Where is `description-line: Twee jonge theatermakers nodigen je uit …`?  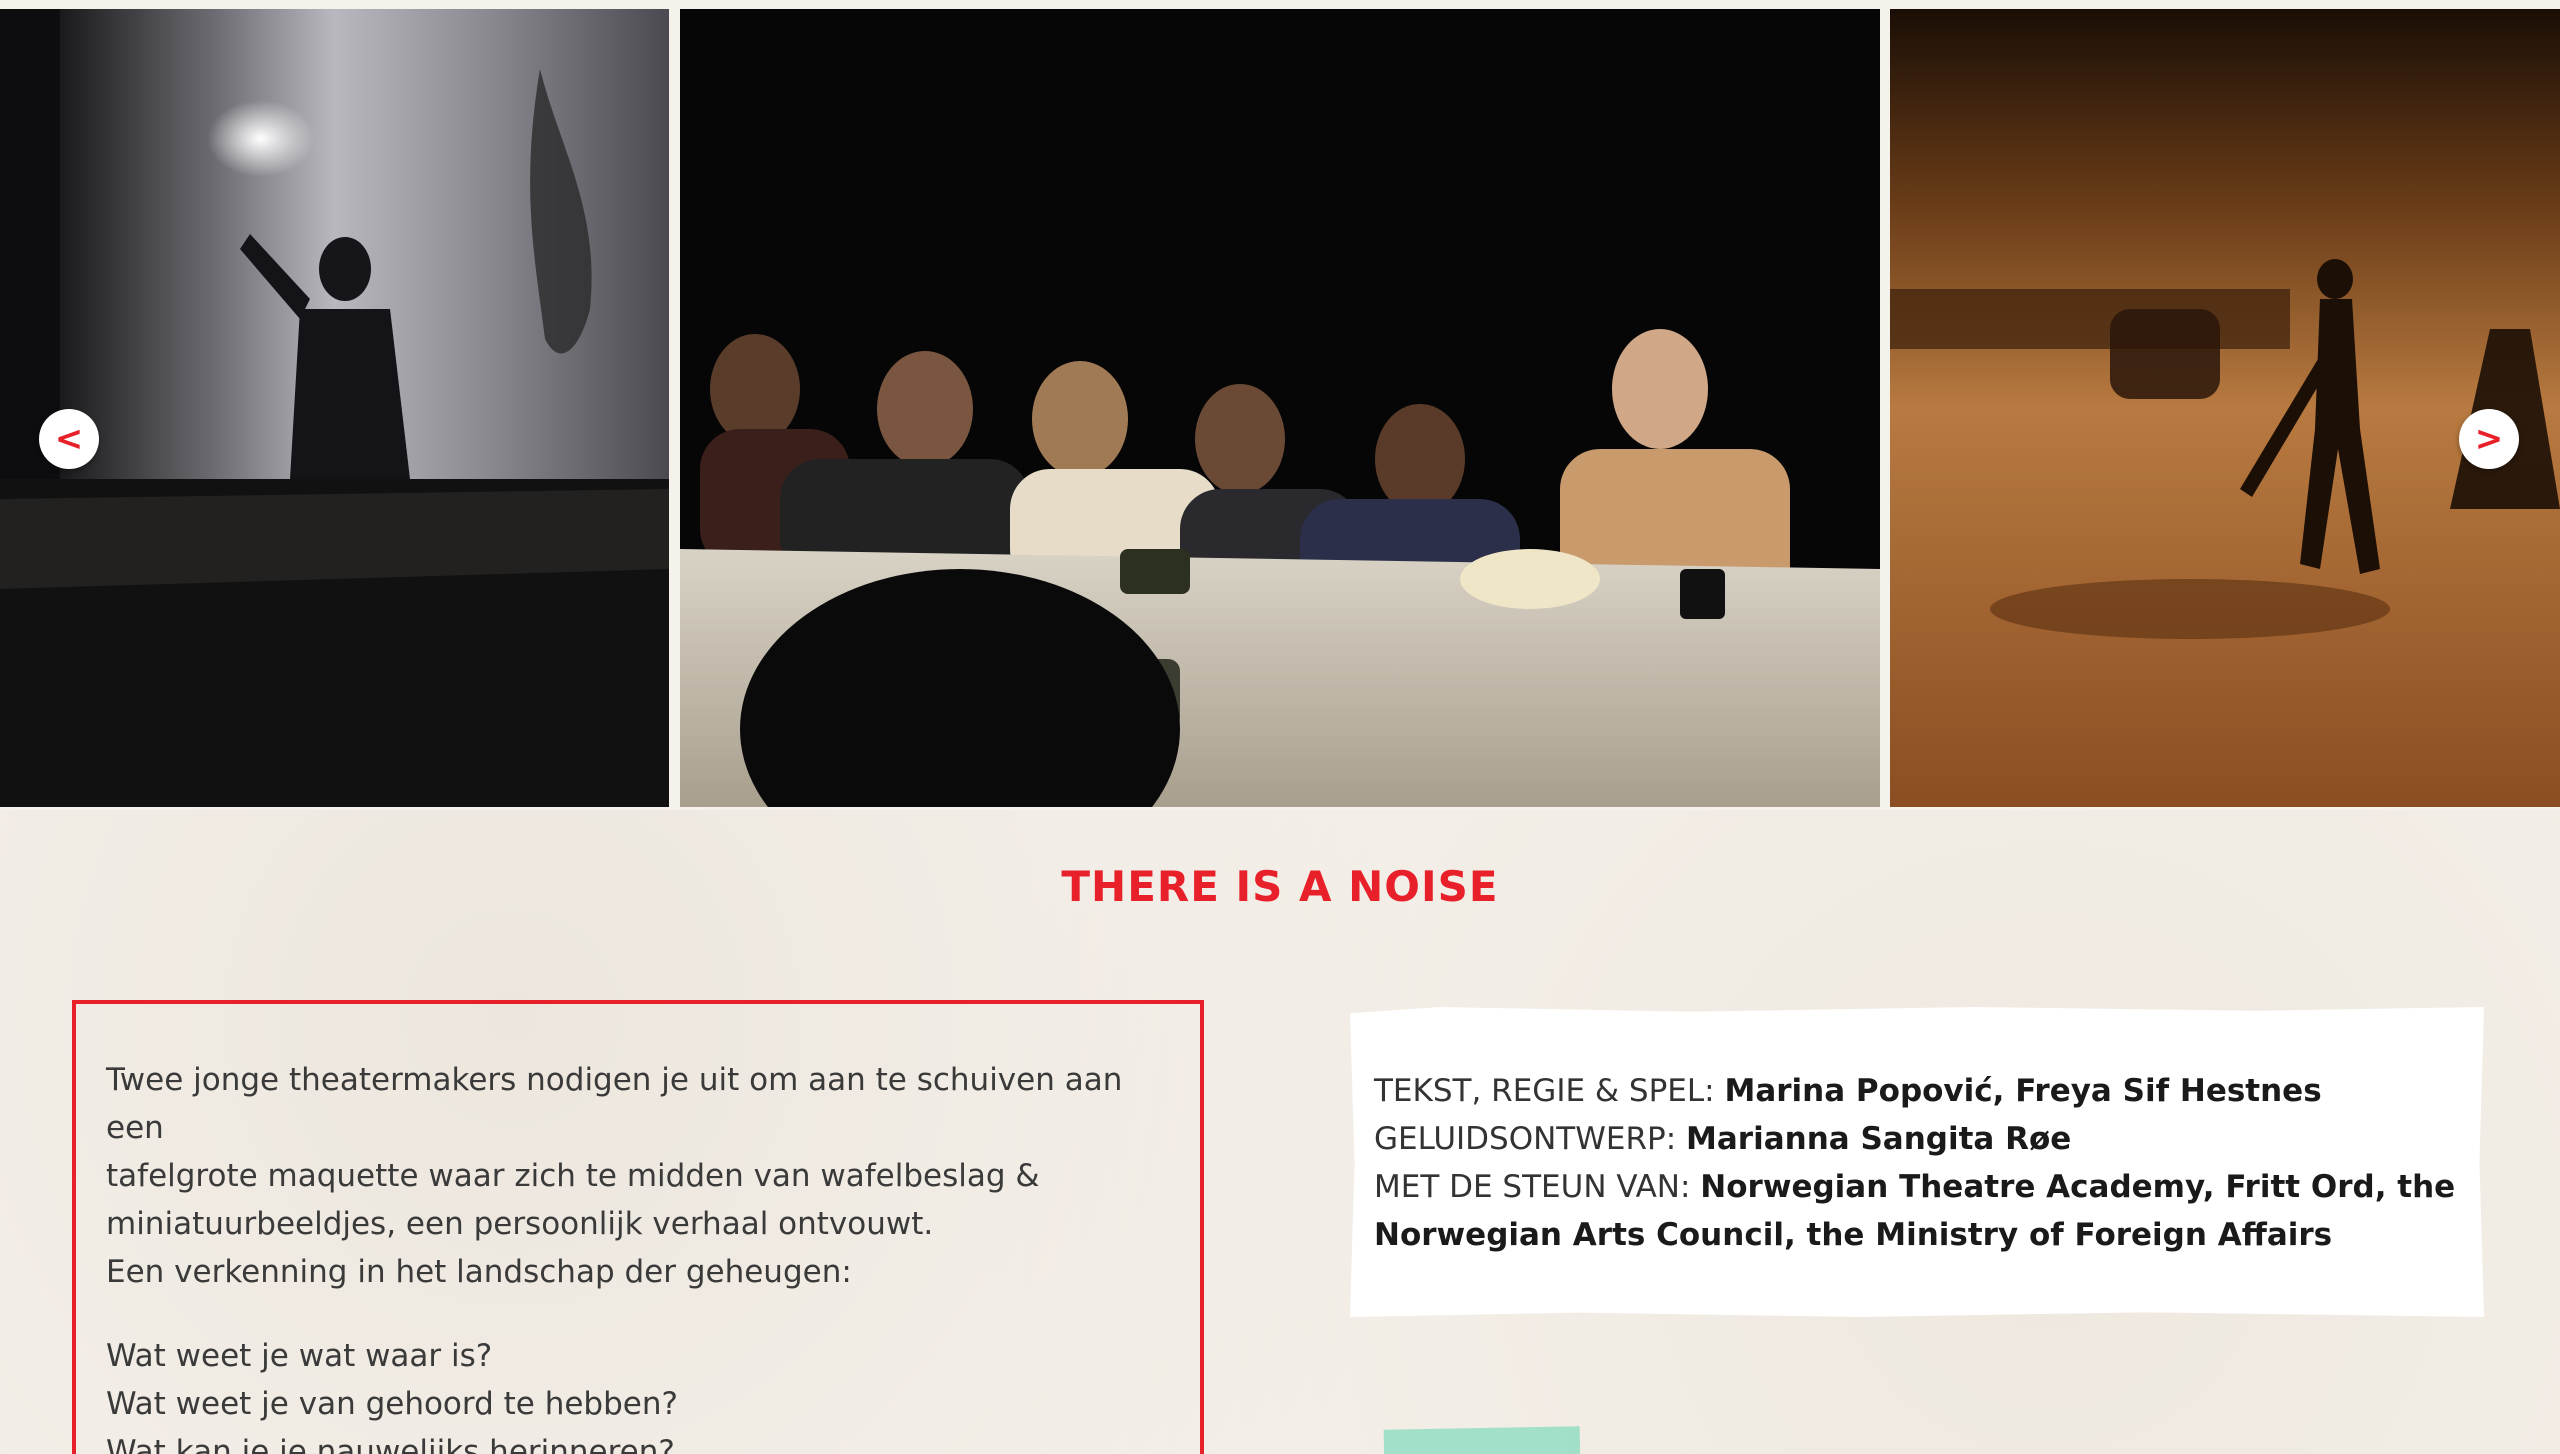
description-line: Twee jonge theatermakers nodigen je uit … is located at coordinates (614, 1104).